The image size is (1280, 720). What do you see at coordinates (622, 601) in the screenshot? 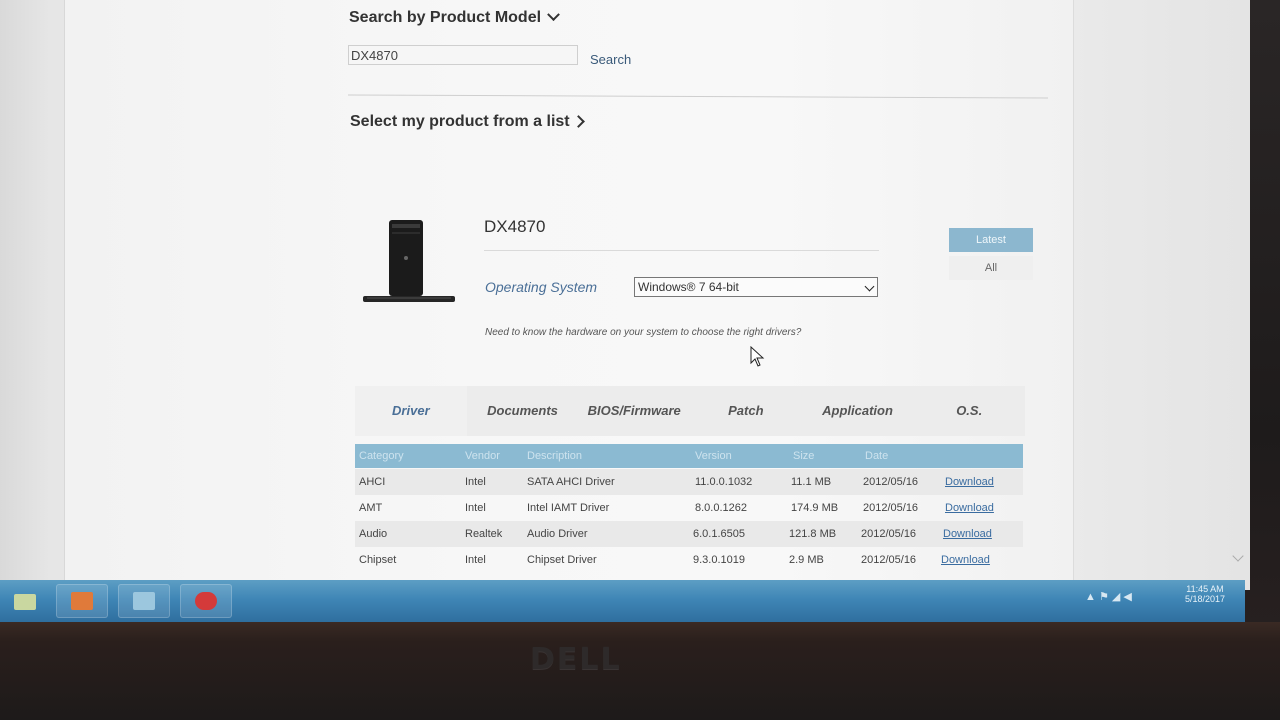
I see `taskbar: ▲ ⚑ ◢ ◀ 11:45 AM 5/18/2017` at bounding box center [622, 601].